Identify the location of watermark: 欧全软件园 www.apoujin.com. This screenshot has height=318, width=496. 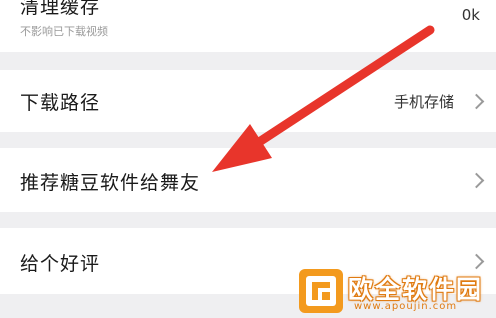
(396, 292).